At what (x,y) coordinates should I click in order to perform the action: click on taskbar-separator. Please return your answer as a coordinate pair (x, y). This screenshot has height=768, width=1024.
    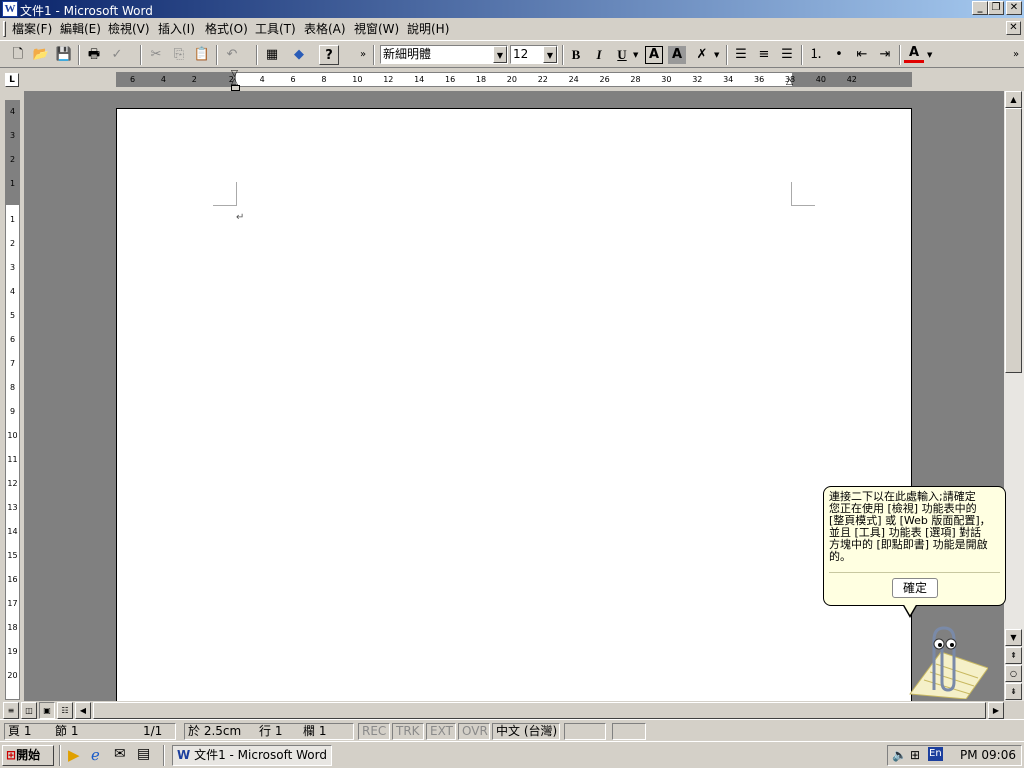
    Looking at the image, I should click on (164, 755).